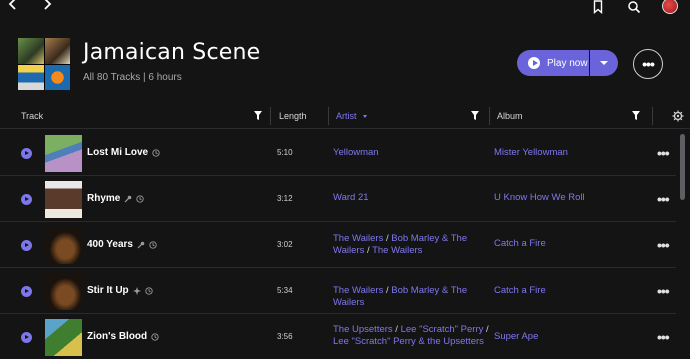 This screenshot has height=359, width=690. What do you see at coordinates (442, 329) in the screenshot?
I see `artist-link: Lee "Scratch" Perry` at bounding box center [442, 329].